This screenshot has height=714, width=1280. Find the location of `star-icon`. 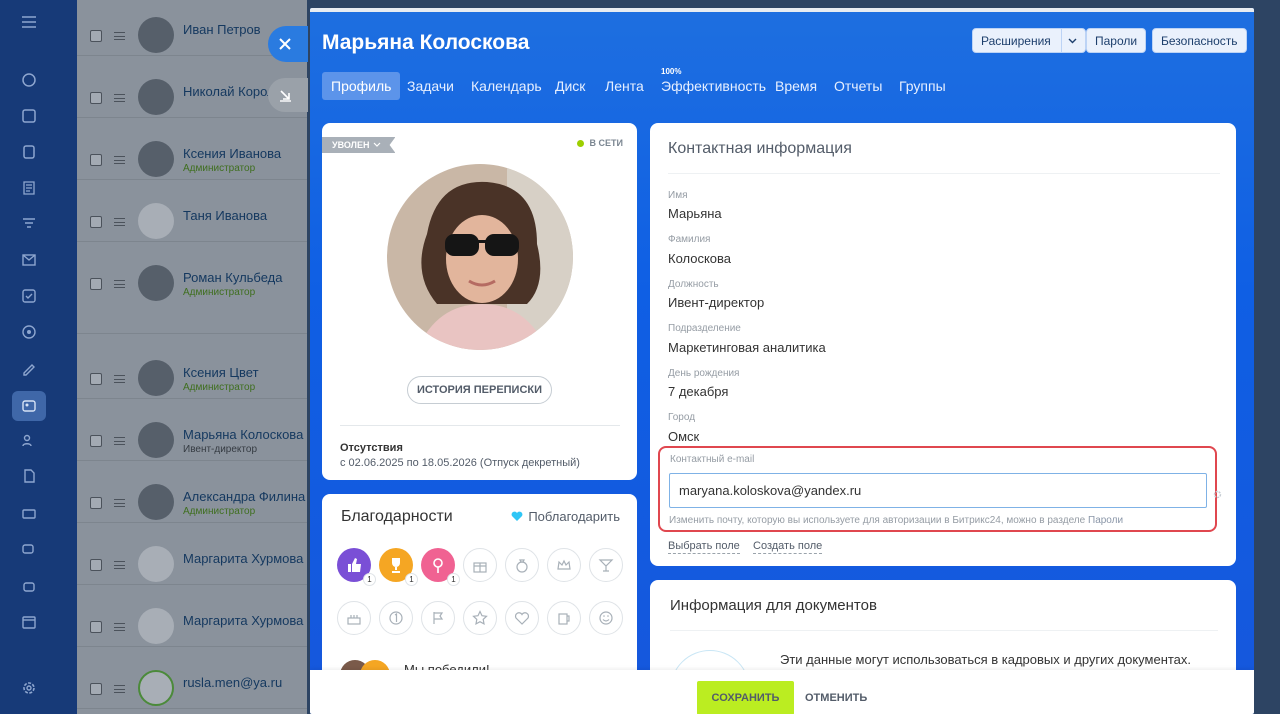

star-icon is located at coordinates (480, 618).